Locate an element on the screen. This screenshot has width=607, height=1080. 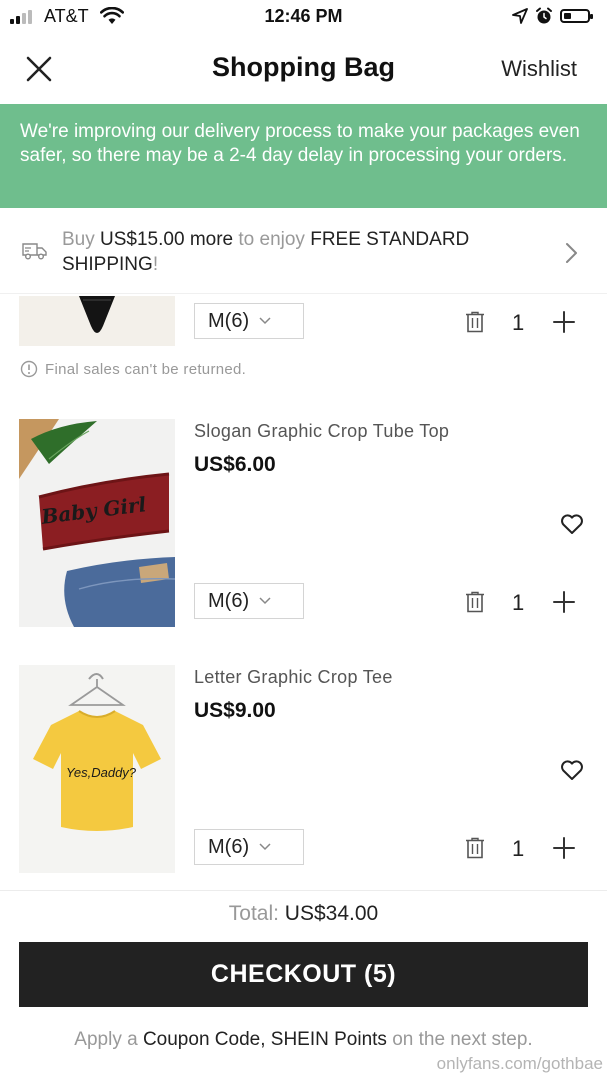
alarm-icon is located at coordinates (544, 15).